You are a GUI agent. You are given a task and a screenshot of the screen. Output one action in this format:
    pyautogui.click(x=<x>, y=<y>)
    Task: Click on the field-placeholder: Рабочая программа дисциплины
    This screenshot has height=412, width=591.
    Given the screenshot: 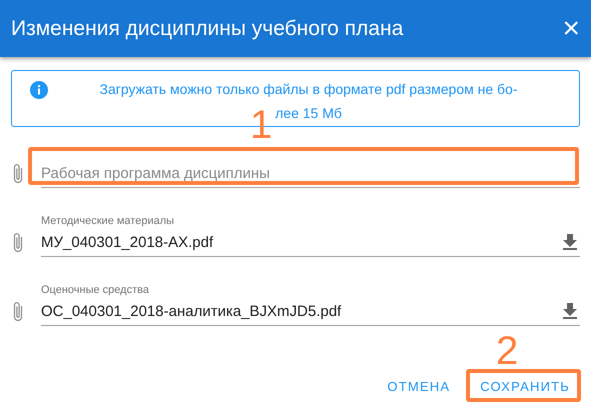 What is the action you would take?
    pyautogui.click(x=155, y=173)
    